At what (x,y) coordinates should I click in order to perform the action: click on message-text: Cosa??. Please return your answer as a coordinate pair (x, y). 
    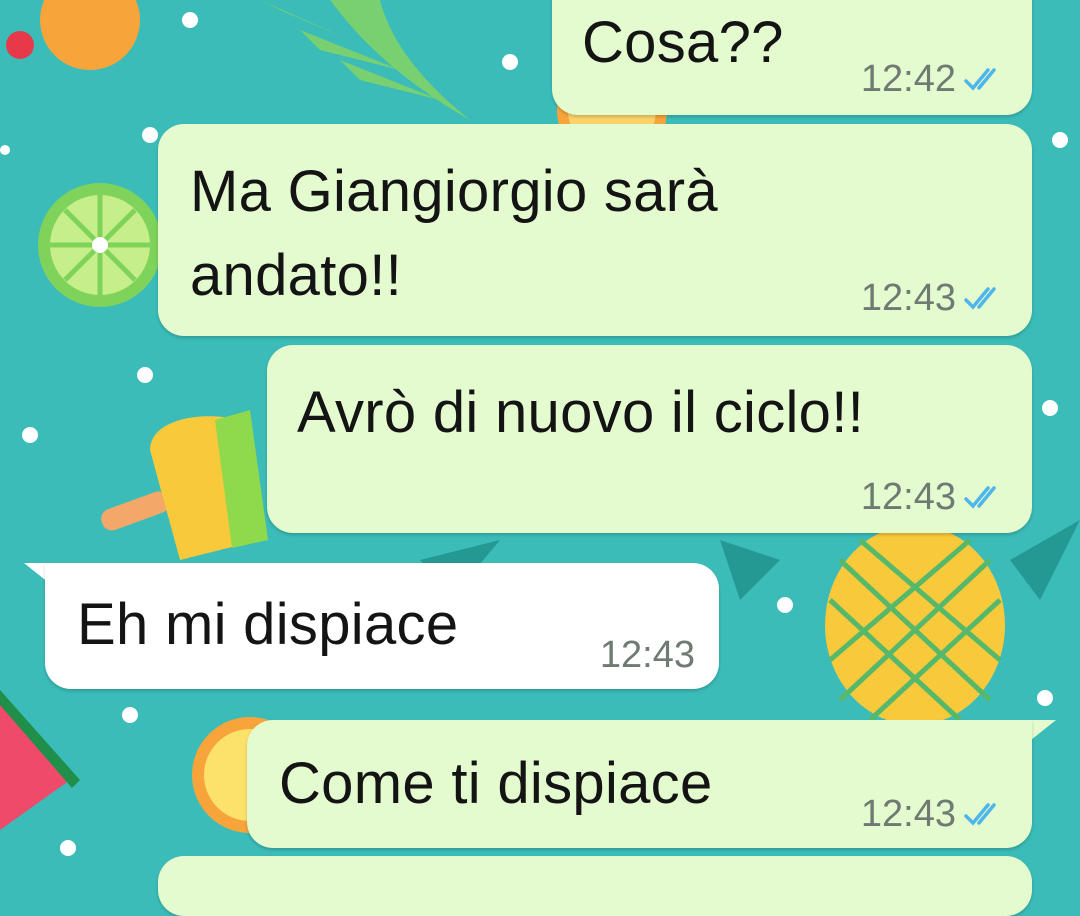
    Looking at the image, I should click on (683, 42).